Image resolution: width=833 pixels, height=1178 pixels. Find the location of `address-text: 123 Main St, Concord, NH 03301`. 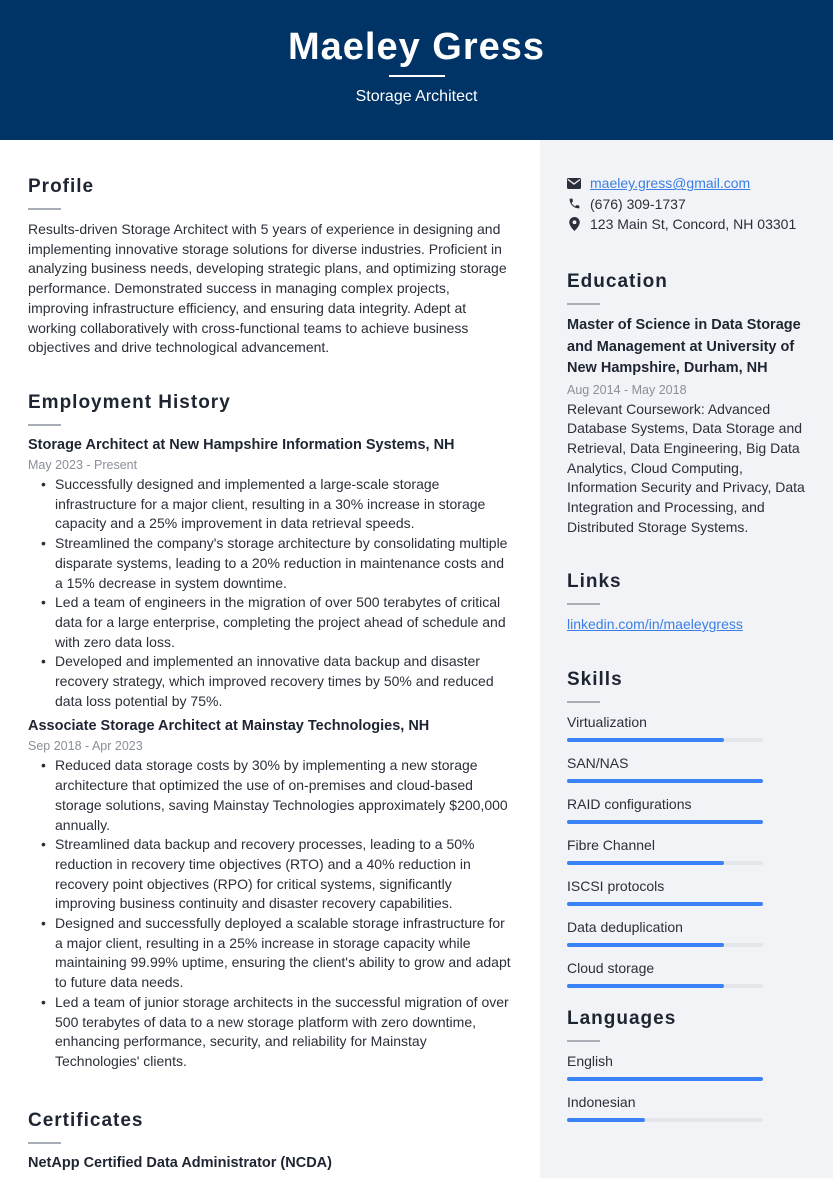

address-text: 123 Main St, Concord, NH 03301 is located at coordinates (693, 224).